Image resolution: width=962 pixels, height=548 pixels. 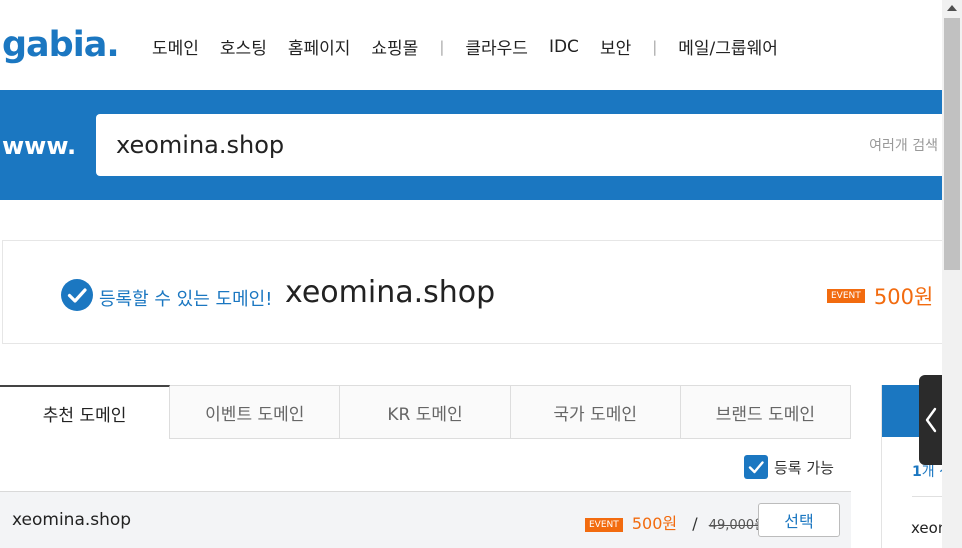 I want to click on row-domain-name: xeomina.shop, so click(x=72, y=520).